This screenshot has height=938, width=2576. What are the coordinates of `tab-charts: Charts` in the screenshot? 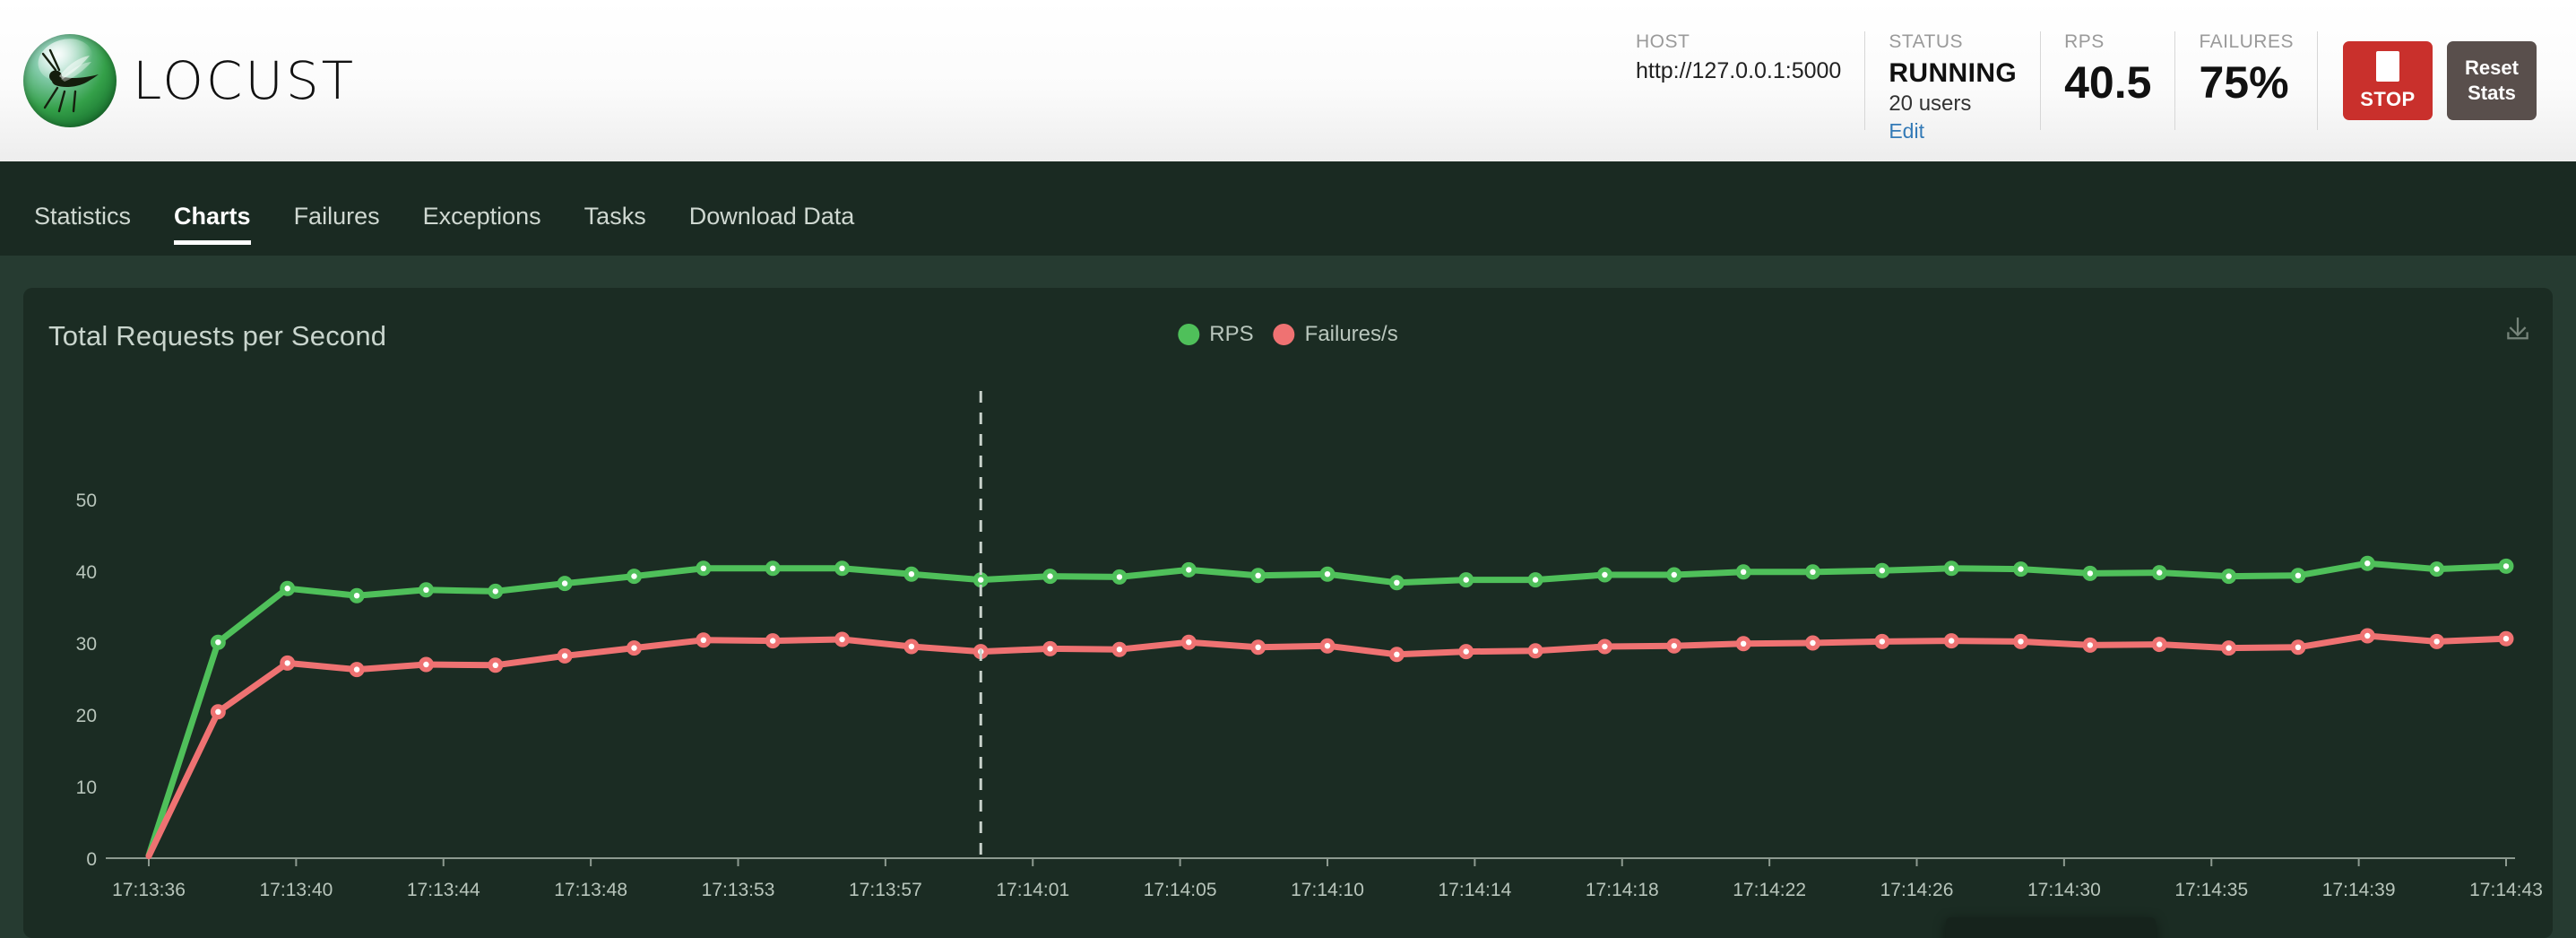 It's located at (212, 229).